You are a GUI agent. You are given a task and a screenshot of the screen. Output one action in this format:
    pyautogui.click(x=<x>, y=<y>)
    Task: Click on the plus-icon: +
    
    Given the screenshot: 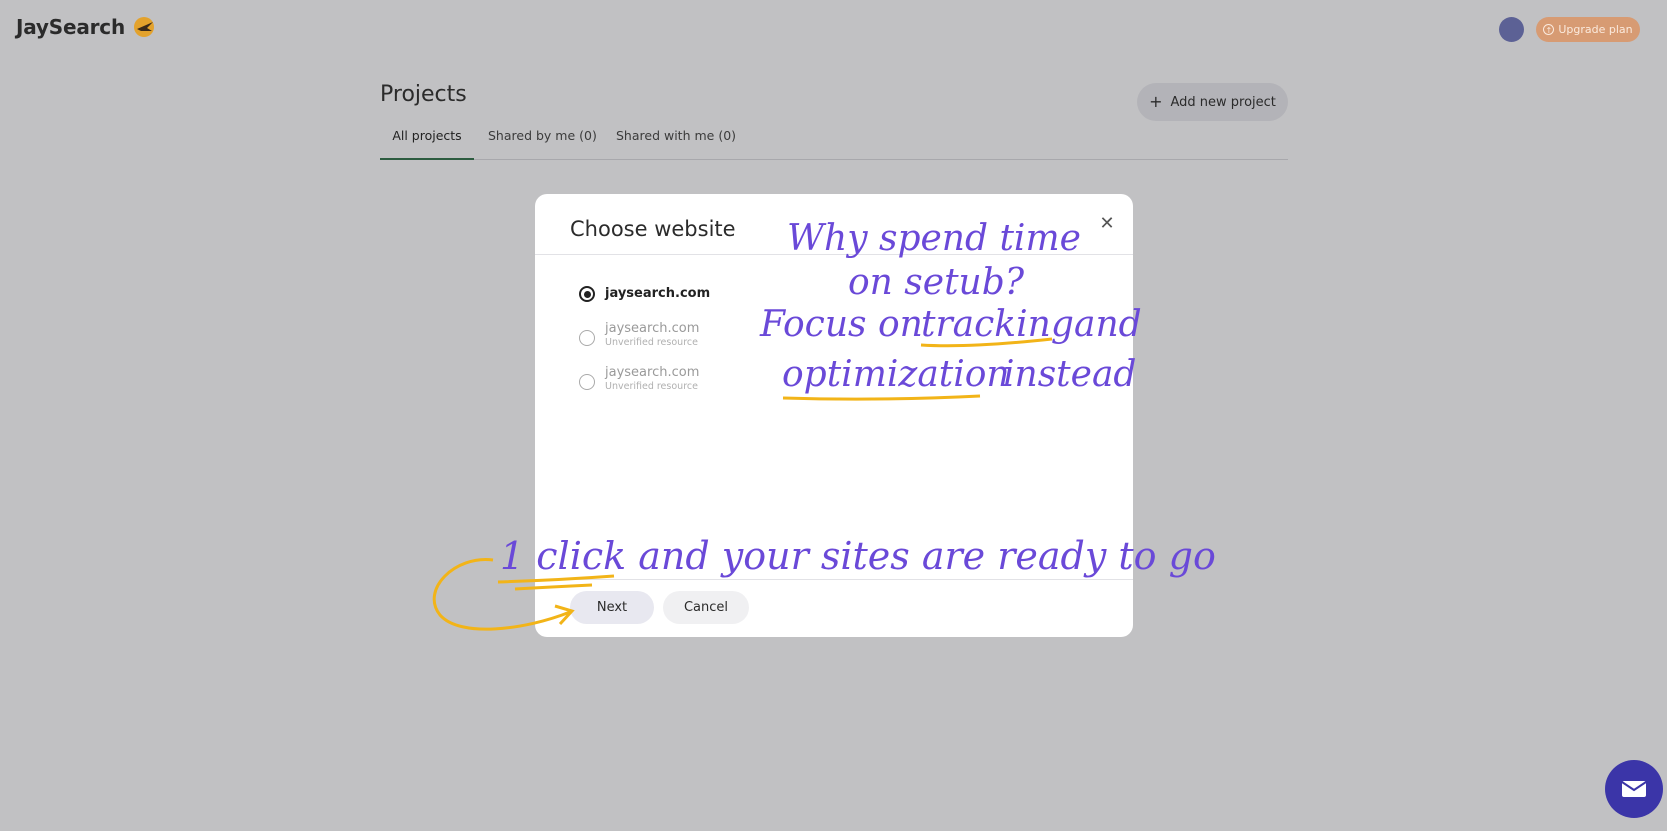 What is the action you would take?
    pyautogui.click(x=1156, y=101)
    